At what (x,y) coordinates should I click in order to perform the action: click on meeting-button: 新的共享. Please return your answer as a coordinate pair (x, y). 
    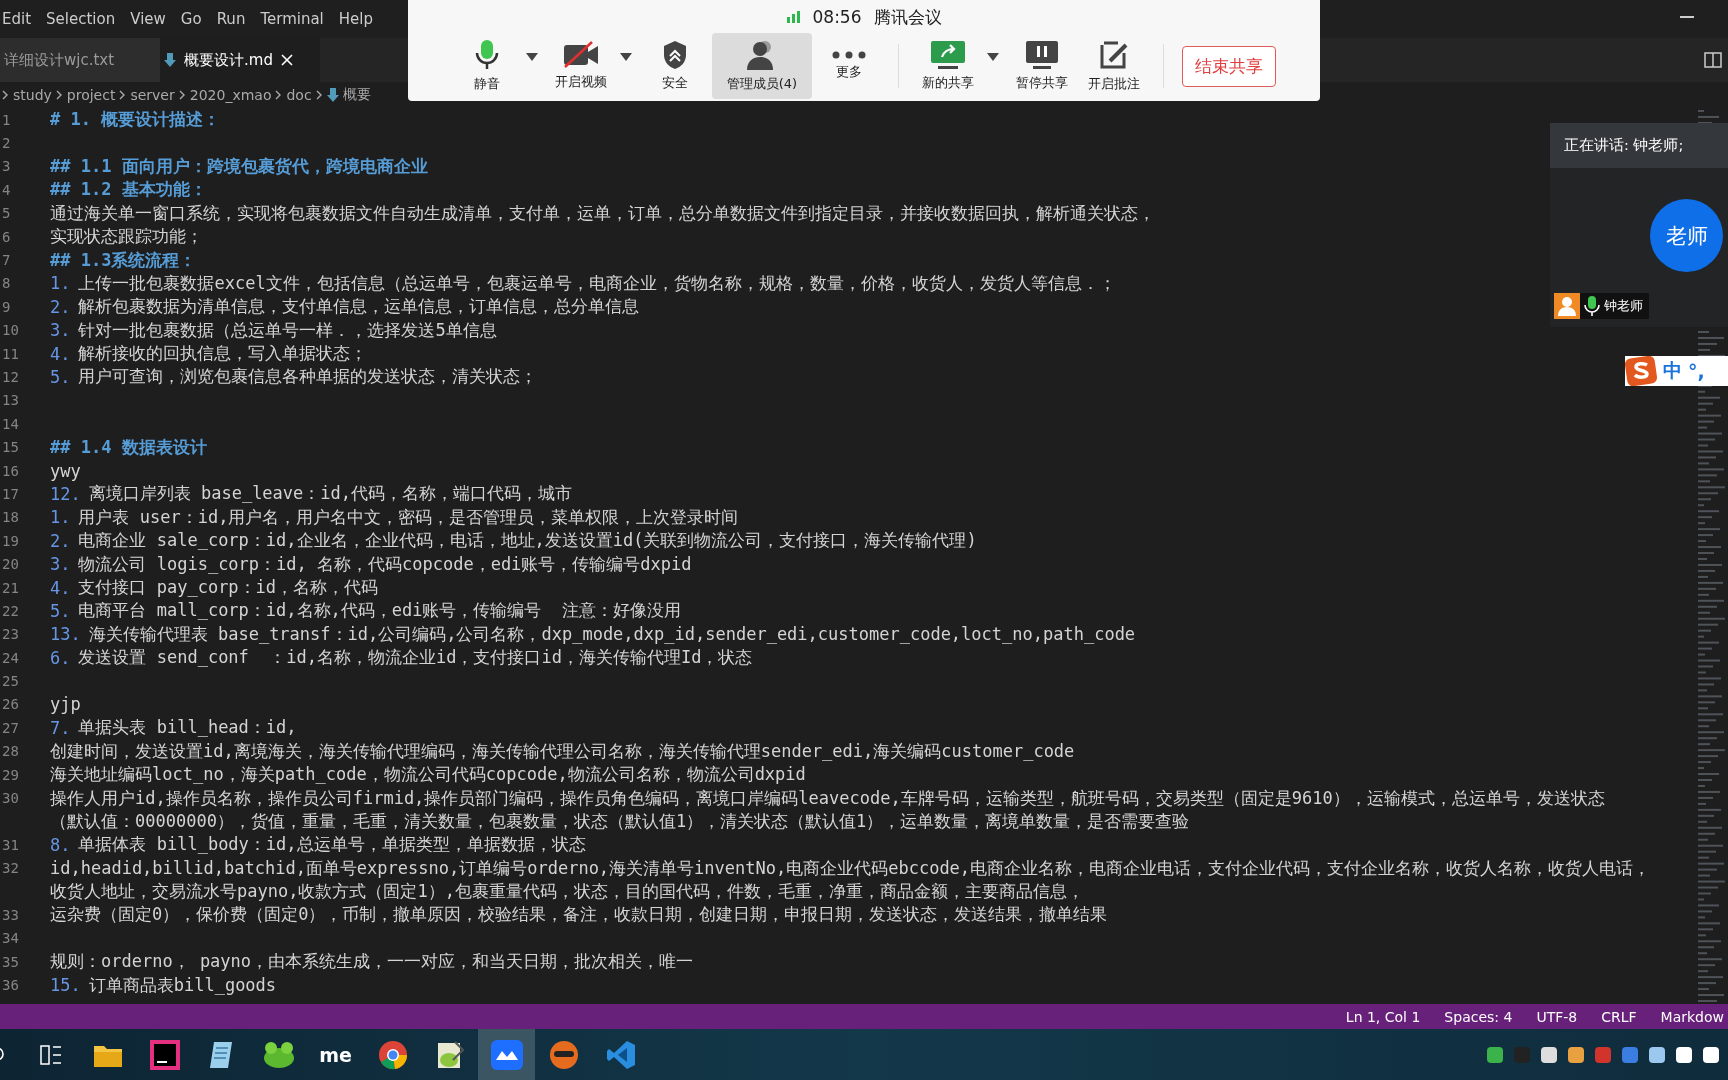
    Looking at the image, I should click on (948, 66).